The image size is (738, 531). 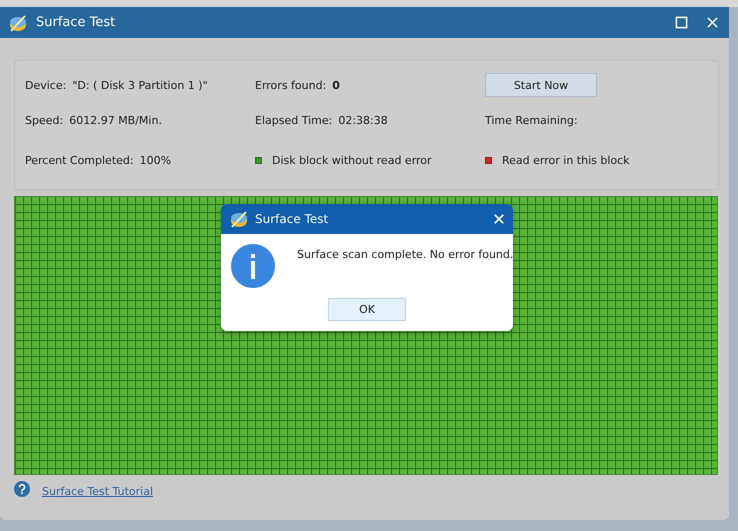 What do you see at coordinates (352, 160) in the screenshot?
I see `legend-label: Disk block without read error` at bounding box center [352, 160].